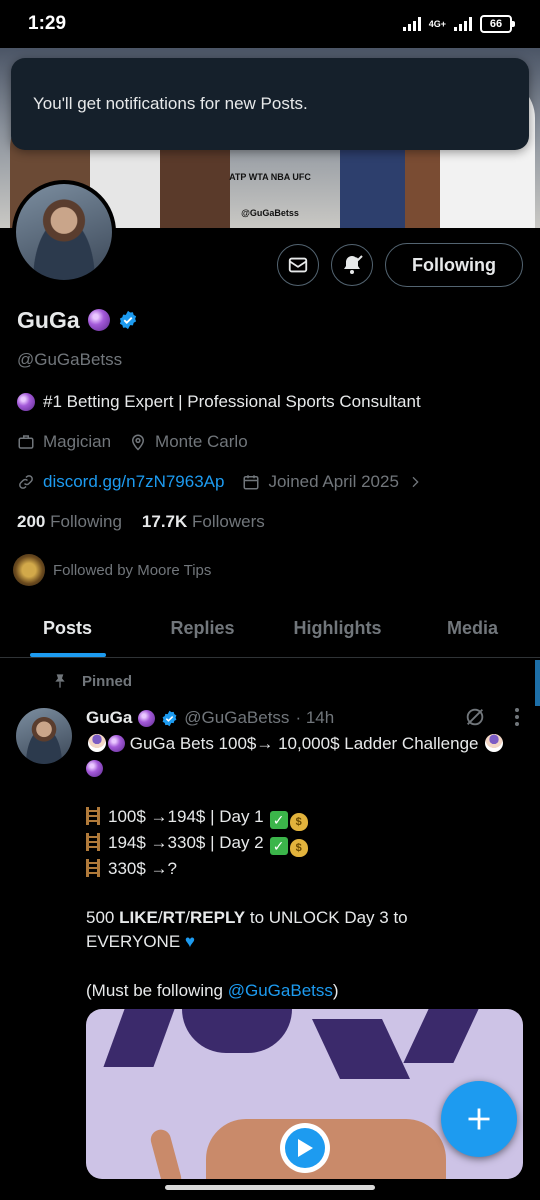  I want to click on post-title-line: GuGa Bets 100$→ 10,000$ Ladder Challenge, so click(296, 756).